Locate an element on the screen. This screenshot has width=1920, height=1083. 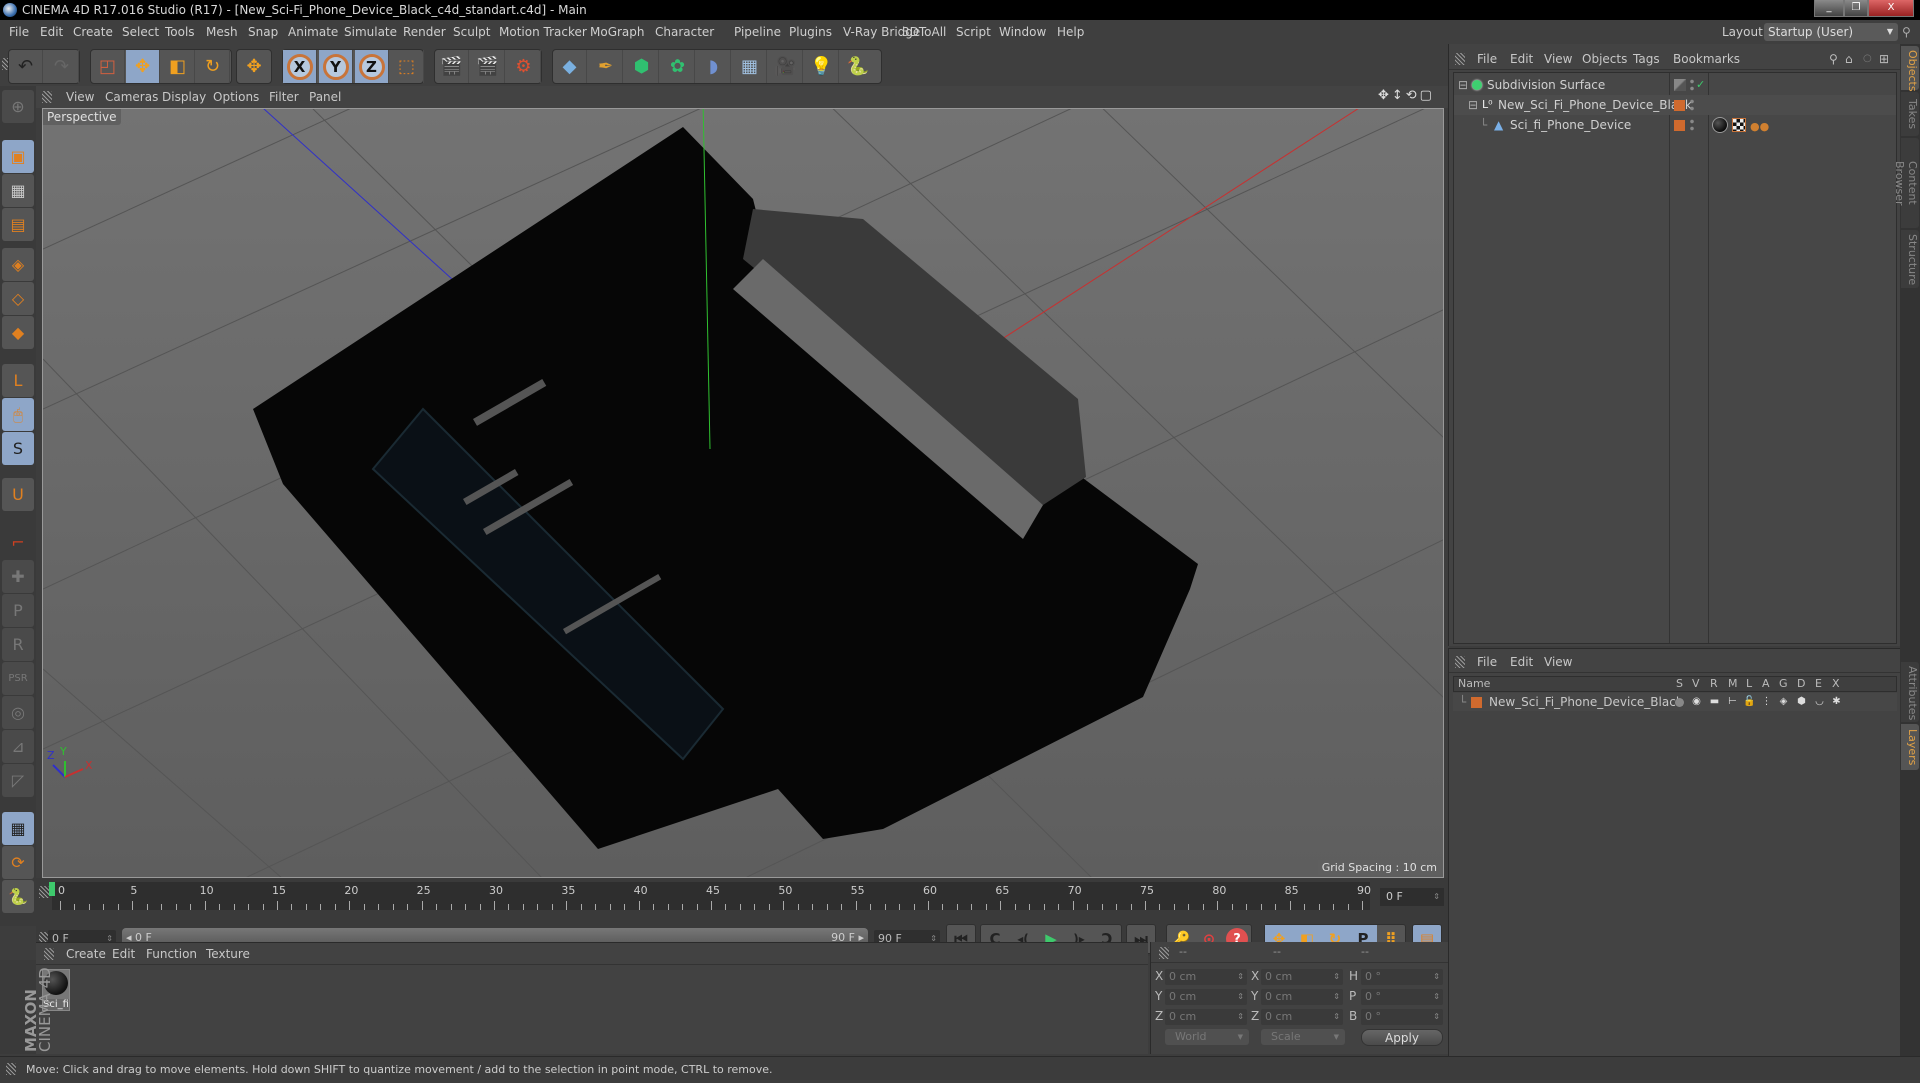
material-menu-texture: Texture is located at coordinates (228, 954).